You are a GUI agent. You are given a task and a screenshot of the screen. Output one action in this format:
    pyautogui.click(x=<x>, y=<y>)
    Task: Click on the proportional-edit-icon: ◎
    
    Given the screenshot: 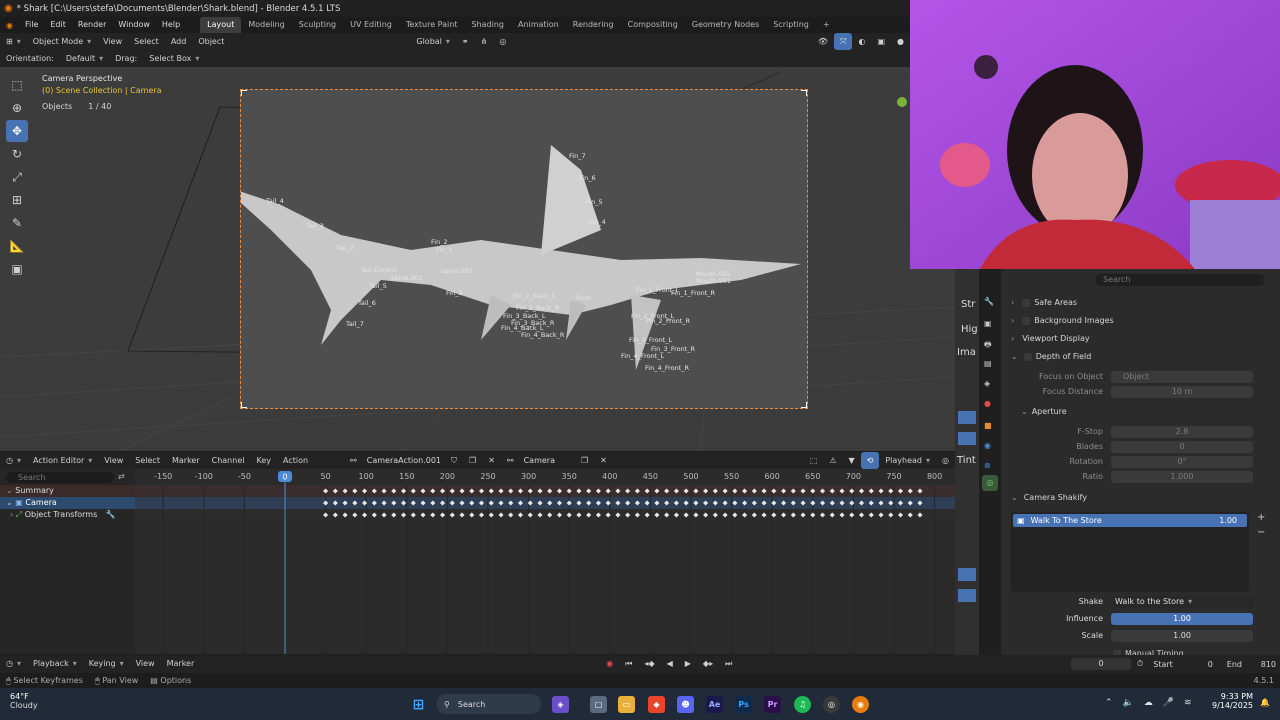 What is the action you would take?
    pyautogui.click(x=502, y=41)
    